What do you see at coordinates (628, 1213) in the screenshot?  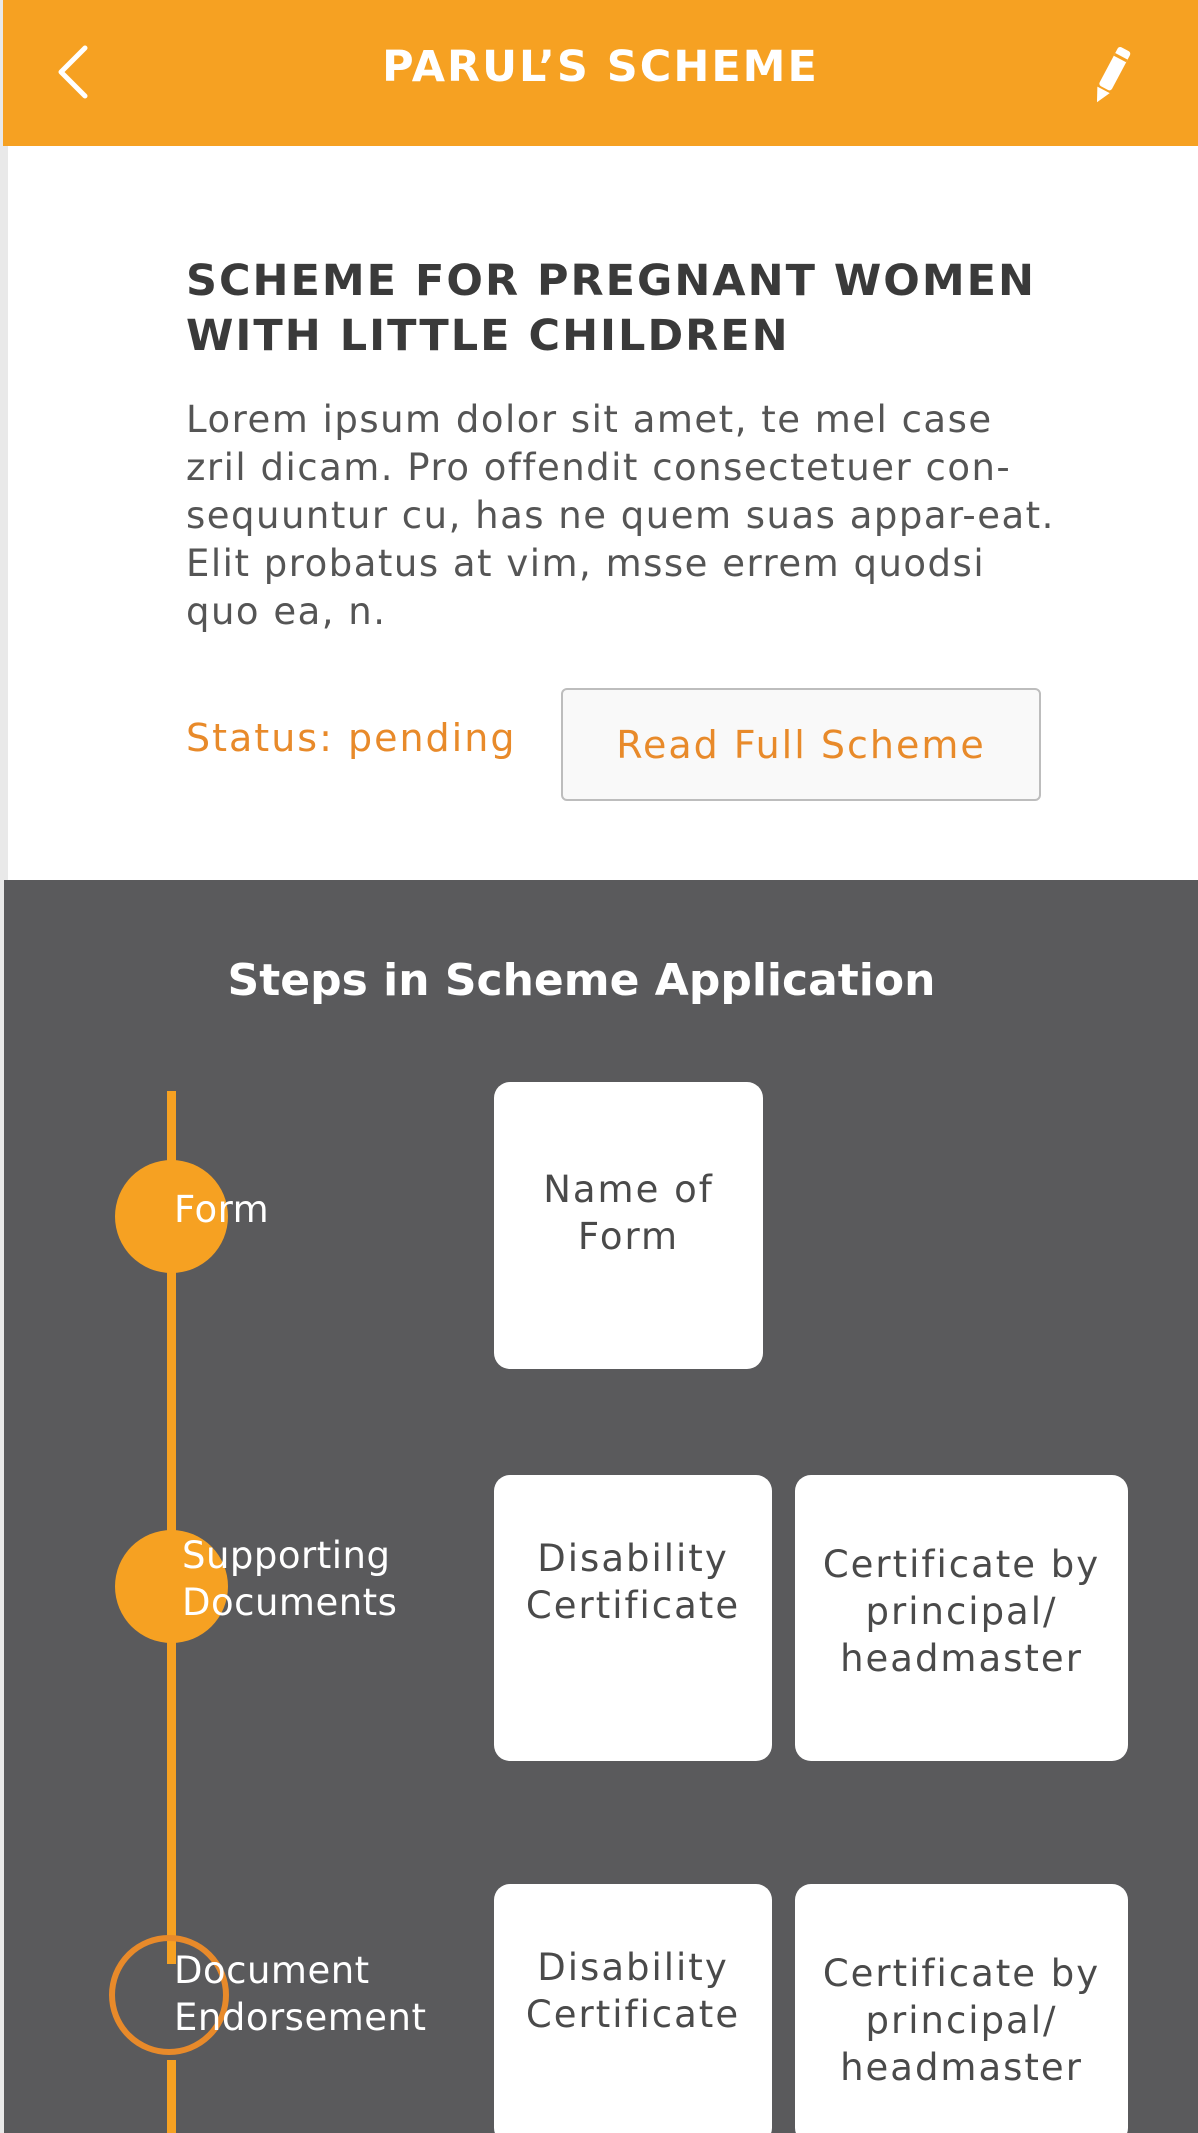 I see `card-label: Name of Form` at bounding box center [628, 1213].